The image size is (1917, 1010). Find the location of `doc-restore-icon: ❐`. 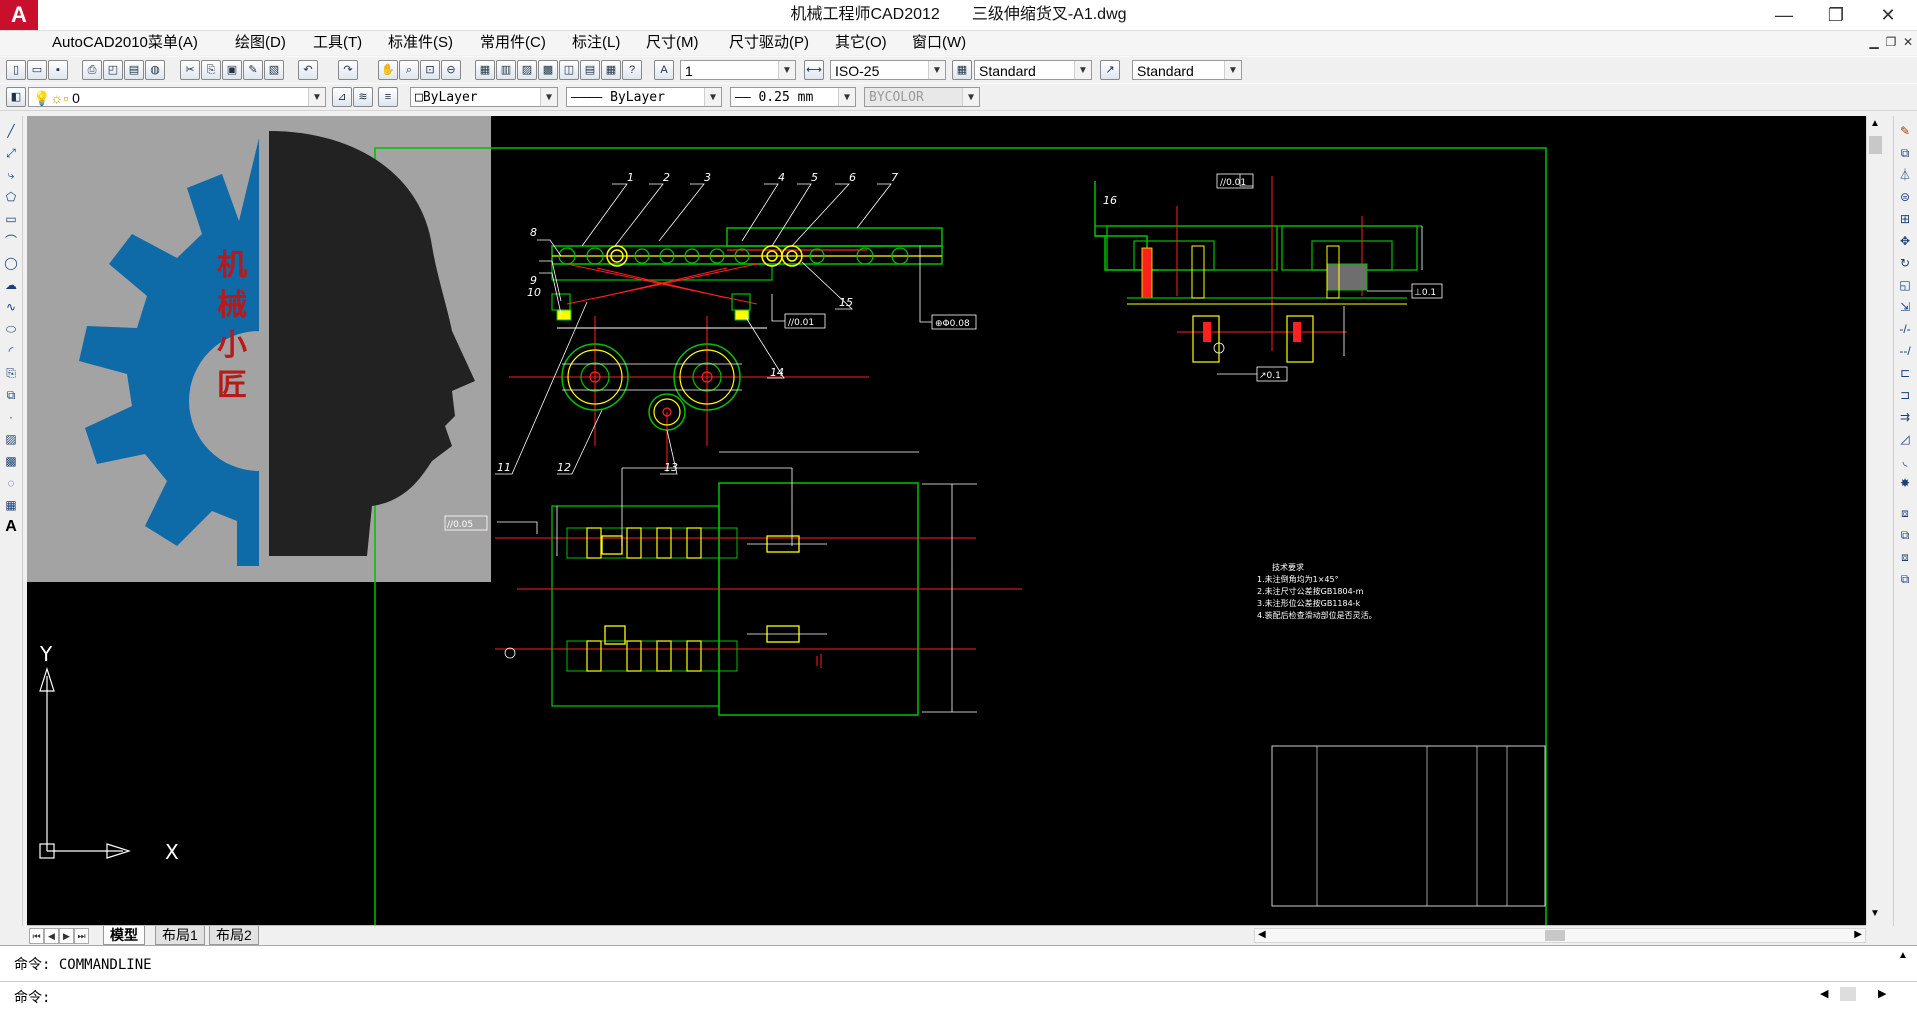

doc-restore-icon: ❐ is located at coordinates (1891, 42).